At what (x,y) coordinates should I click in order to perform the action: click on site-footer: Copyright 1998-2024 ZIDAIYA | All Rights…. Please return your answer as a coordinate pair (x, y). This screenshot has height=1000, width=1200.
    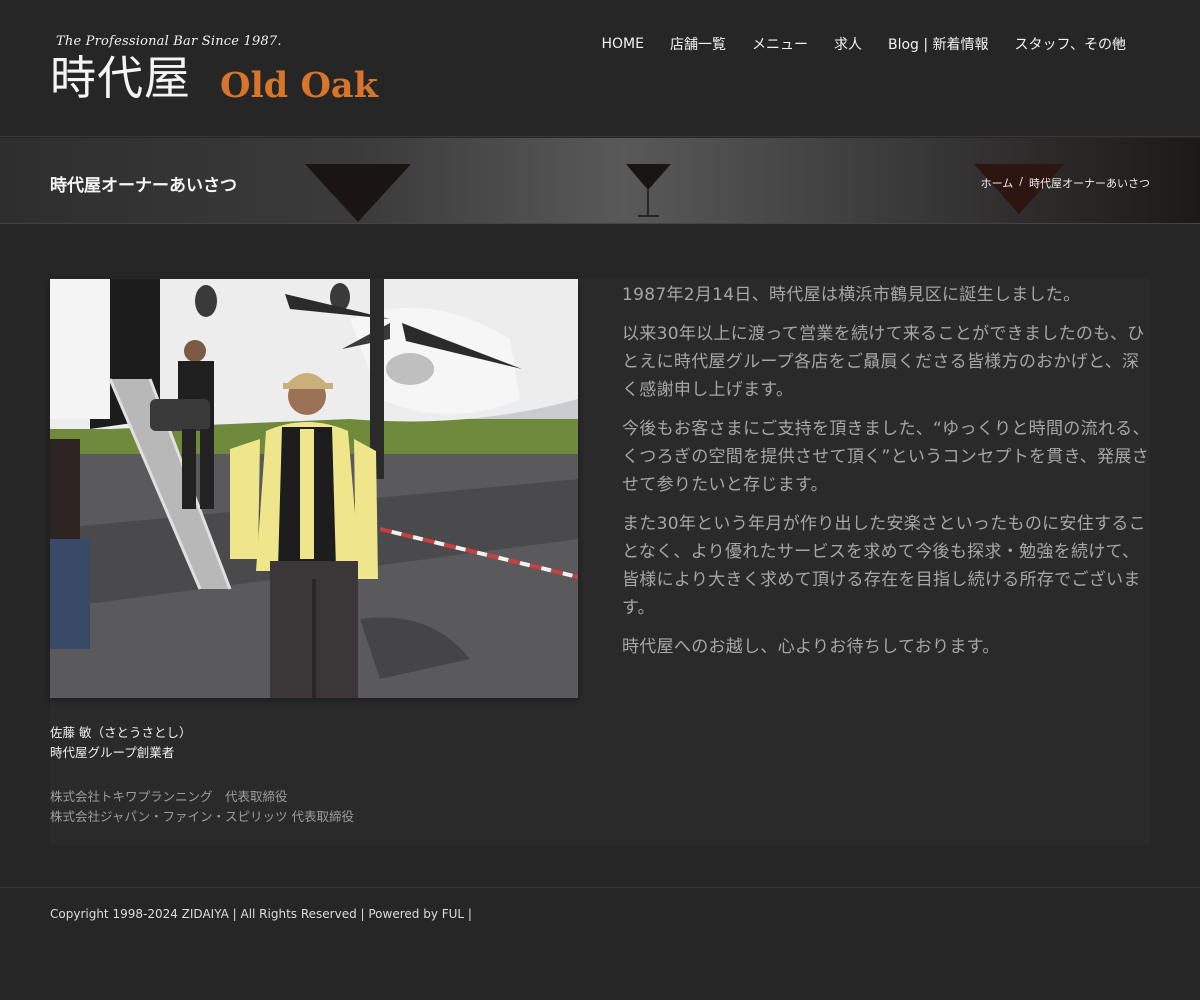
    Looking at the image, I should click on (600, 943).